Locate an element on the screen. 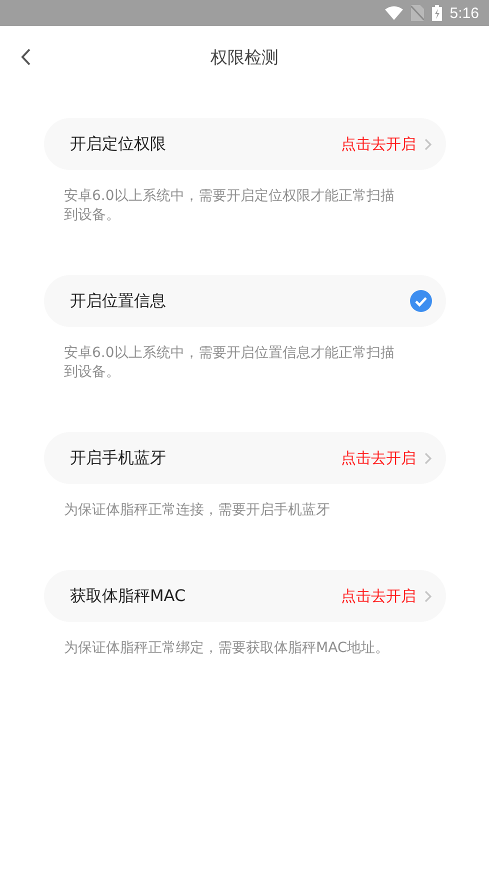  permission-label: 开启定位权限 is located at coordinates (118, 144).